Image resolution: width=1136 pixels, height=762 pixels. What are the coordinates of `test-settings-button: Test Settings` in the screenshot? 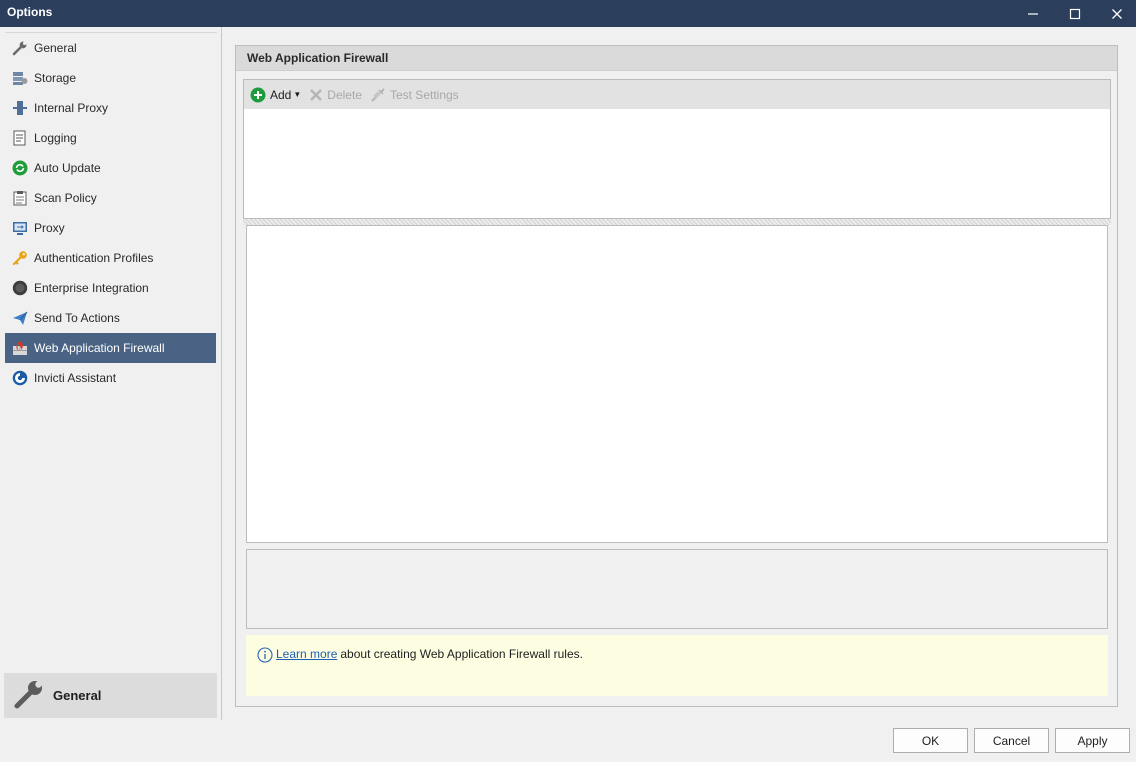 It's located at (414, 95).